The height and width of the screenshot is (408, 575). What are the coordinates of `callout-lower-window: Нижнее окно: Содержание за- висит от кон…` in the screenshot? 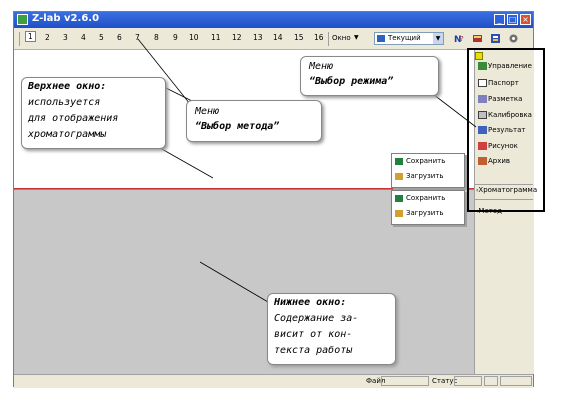 It's located at (331, 329).